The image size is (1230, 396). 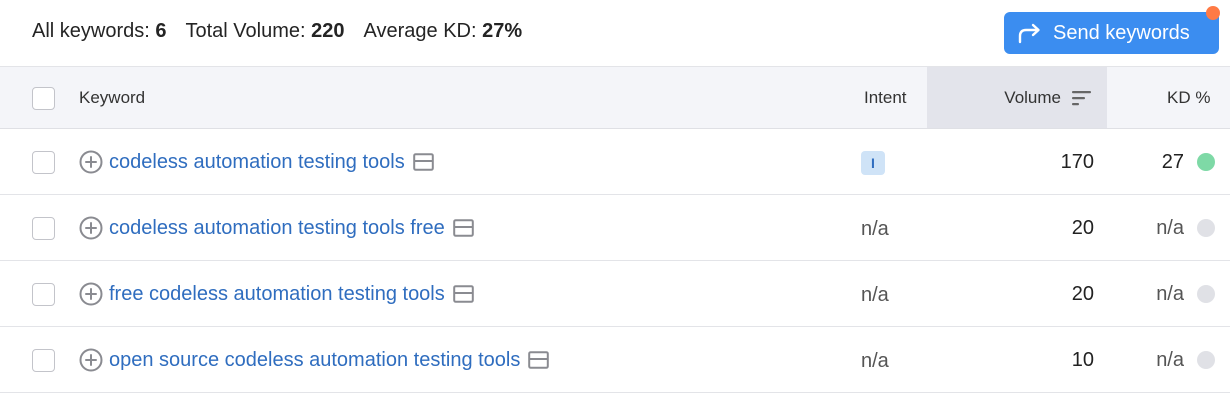 I want to click on keyword-link: codeless automation testing tools, so click(x=271, y=162).